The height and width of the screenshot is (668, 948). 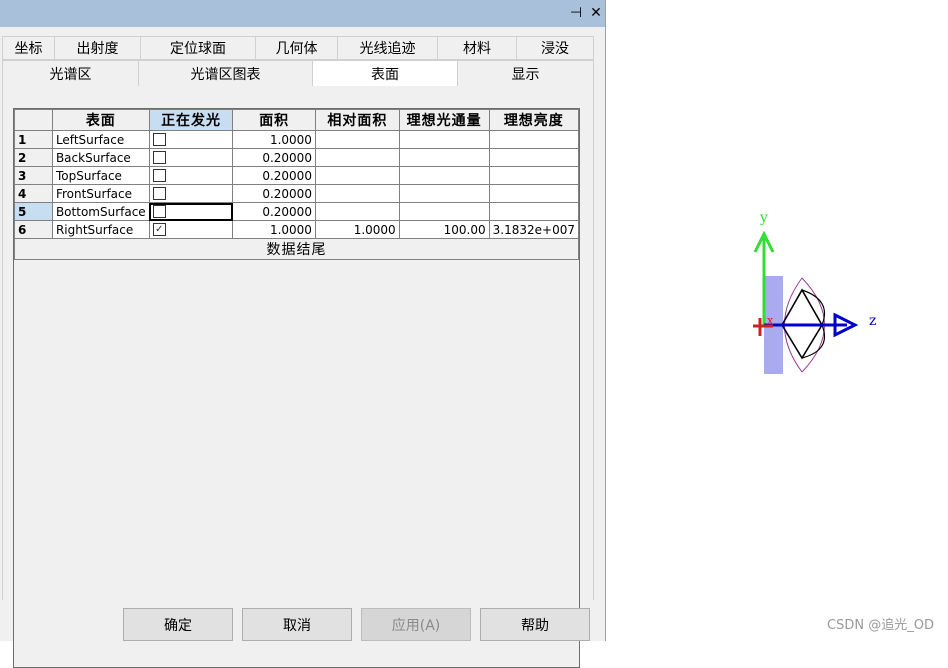 I want to click on col-header-surface: 表面, so click(x=100, y=120).